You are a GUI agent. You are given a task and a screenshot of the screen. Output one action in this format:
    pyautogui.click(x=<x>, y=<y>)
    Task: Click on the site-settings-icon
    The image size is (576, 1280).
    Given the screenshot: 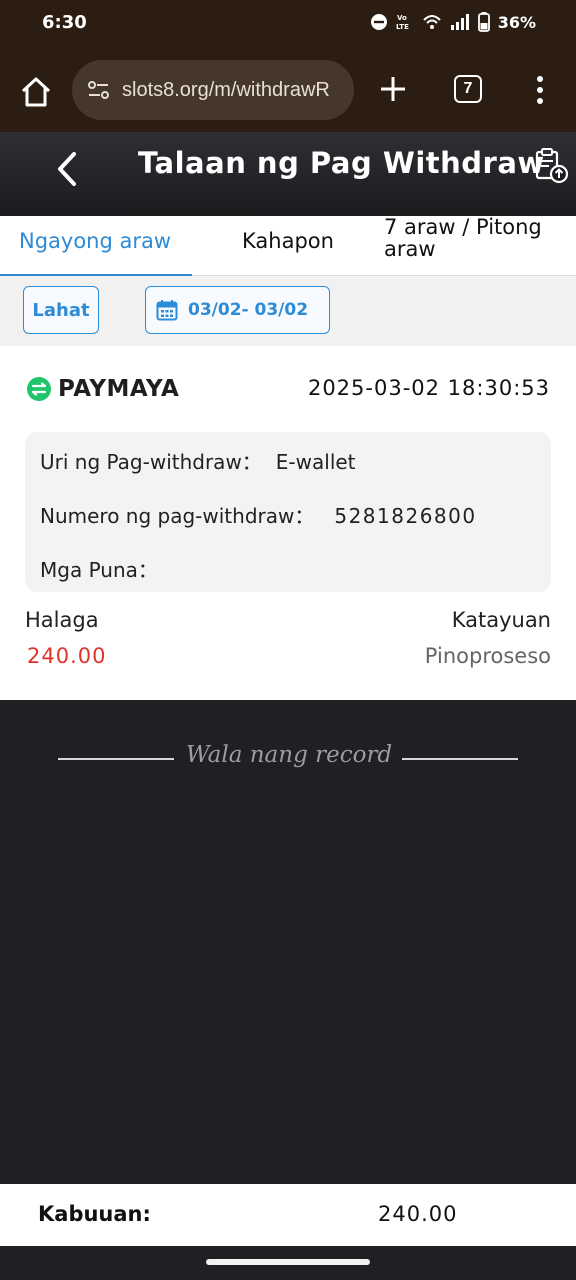 What is the action you would take?
    pyautogui.click(x=99, y=90)
    